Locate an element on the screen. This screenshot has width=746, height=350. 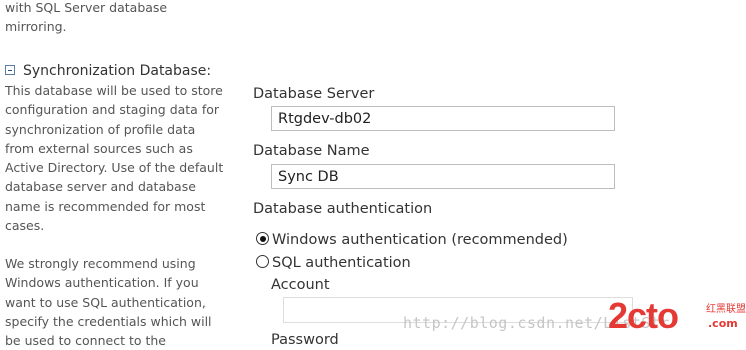
intro-line: with SQL Server database is located at coordinates (86, 7).